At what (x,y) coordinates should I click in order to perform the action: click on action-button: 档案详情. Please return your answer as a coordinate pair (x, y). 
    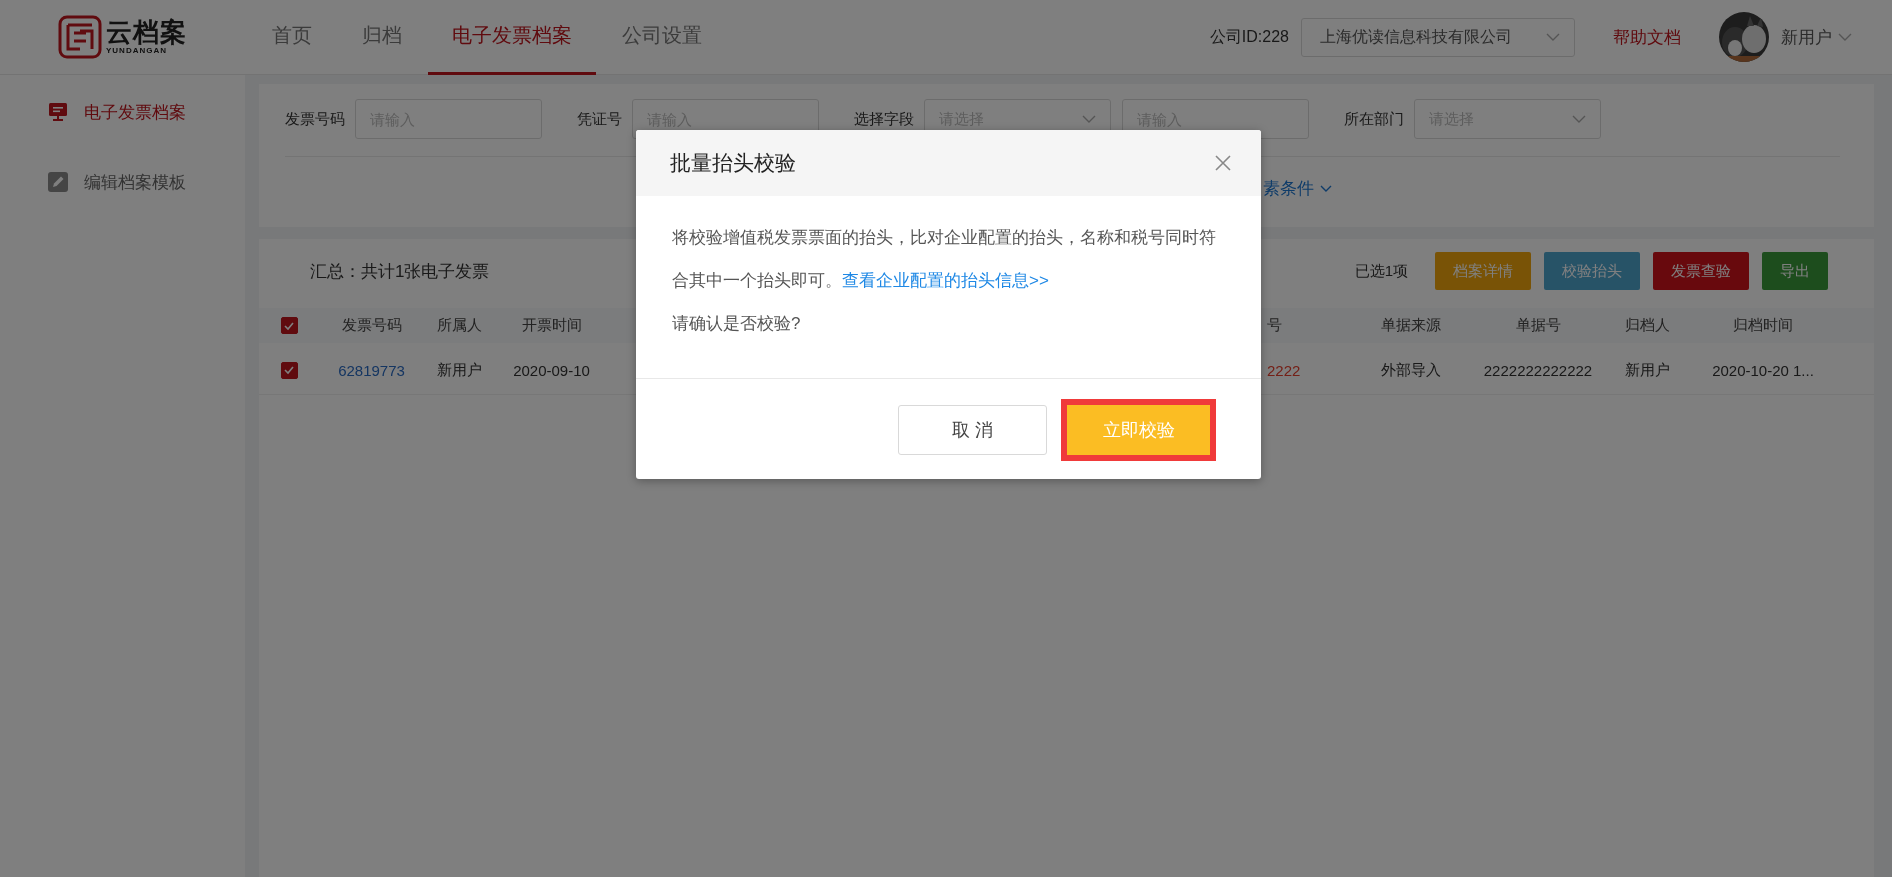
    Looking at the image, I should click on (1483, 271).